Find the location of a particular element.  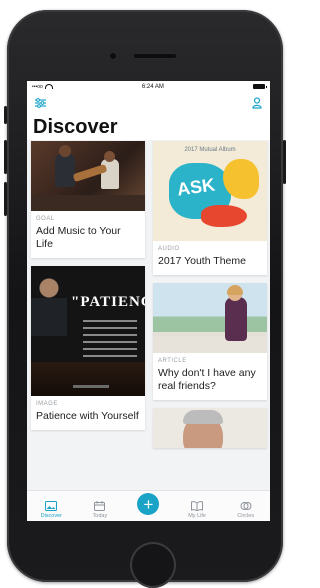

power-button is located at coordinates (284, 162).